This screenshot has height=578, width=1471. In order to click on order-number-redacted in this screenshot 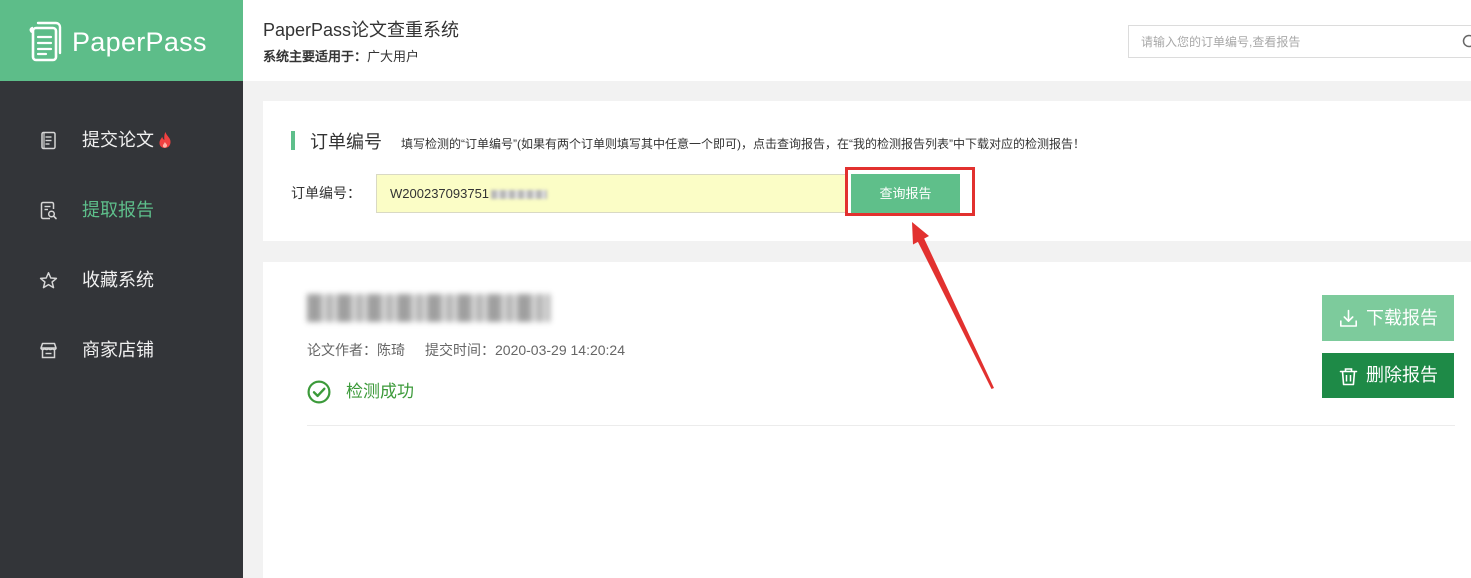, I will do `click(519, 195)`.